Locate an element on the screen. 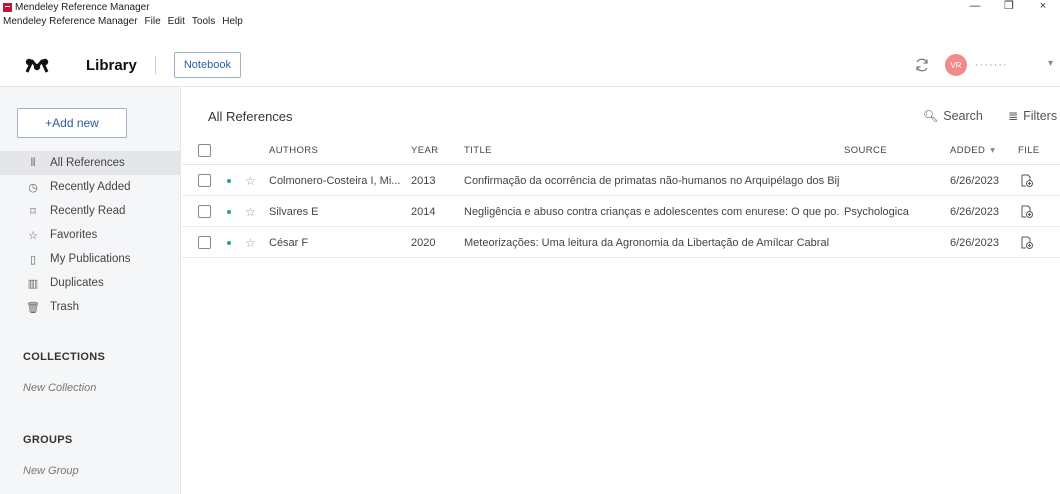  menu-file: File is located at coordinates (153, 21).